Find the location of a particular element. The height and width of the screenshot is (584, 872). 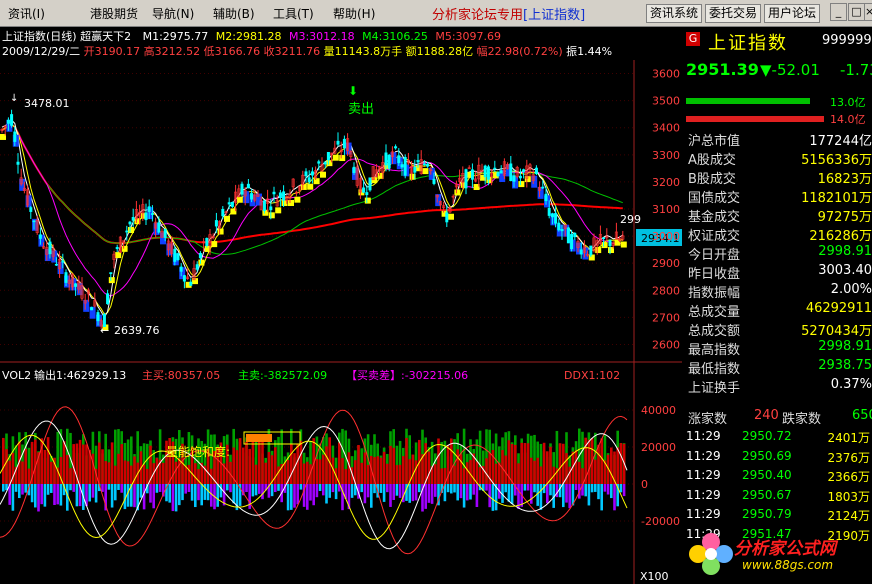

vol-diff-label: 【买卖差】:-302215.06 is located at coordinates (407, 375).